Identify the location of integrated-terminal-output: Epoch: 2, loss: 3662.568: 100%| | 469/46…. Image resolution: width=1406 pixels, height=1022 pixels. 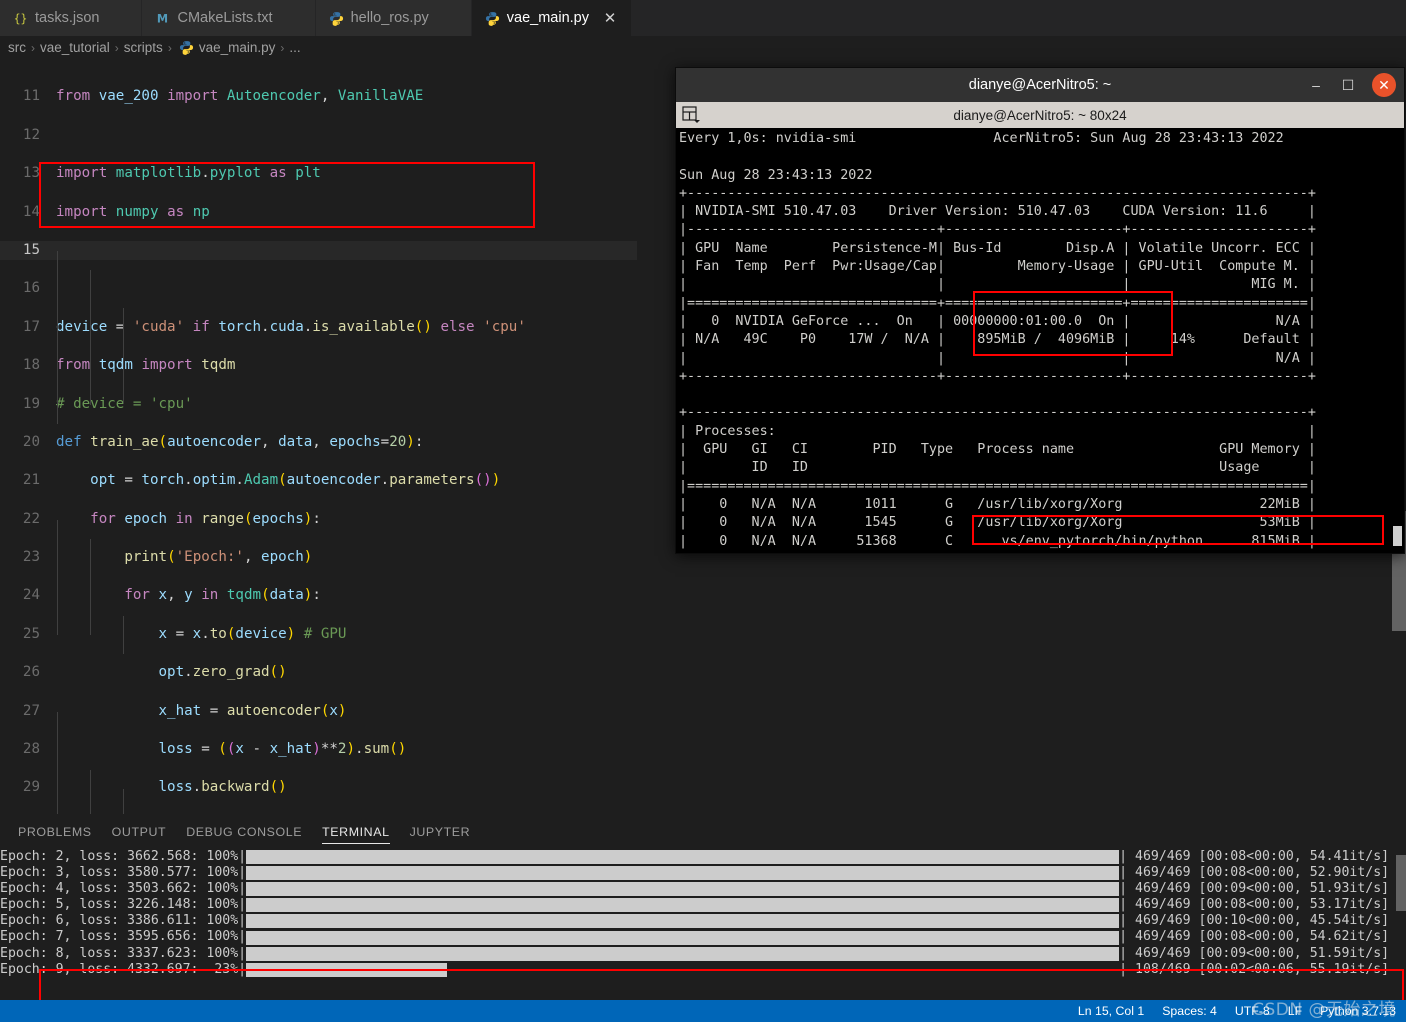
(703, 924).